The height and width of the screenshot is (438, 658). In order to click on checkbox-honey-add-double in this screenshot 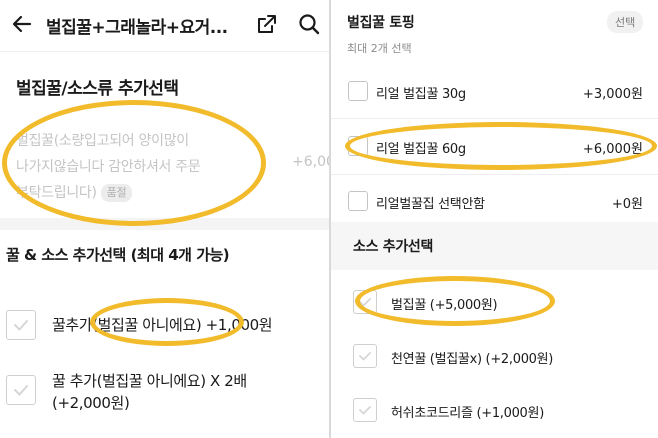, I will do `click(21, 390)`.